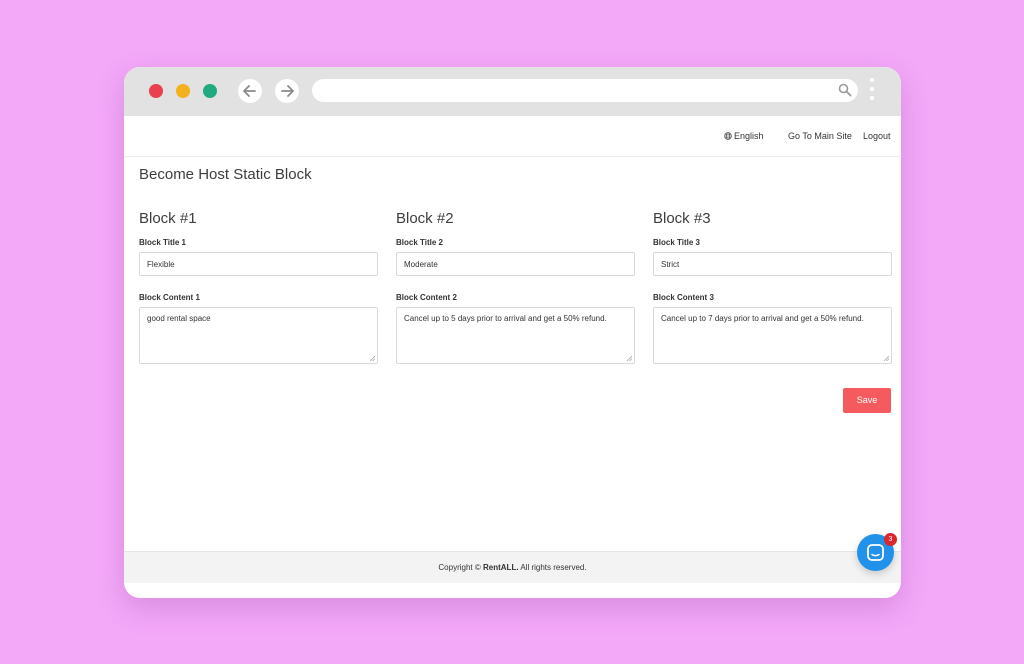  Describe the element at coordinates (676, 242) in the screenshot. I see `block-title-label: Block Title 3` at that location.